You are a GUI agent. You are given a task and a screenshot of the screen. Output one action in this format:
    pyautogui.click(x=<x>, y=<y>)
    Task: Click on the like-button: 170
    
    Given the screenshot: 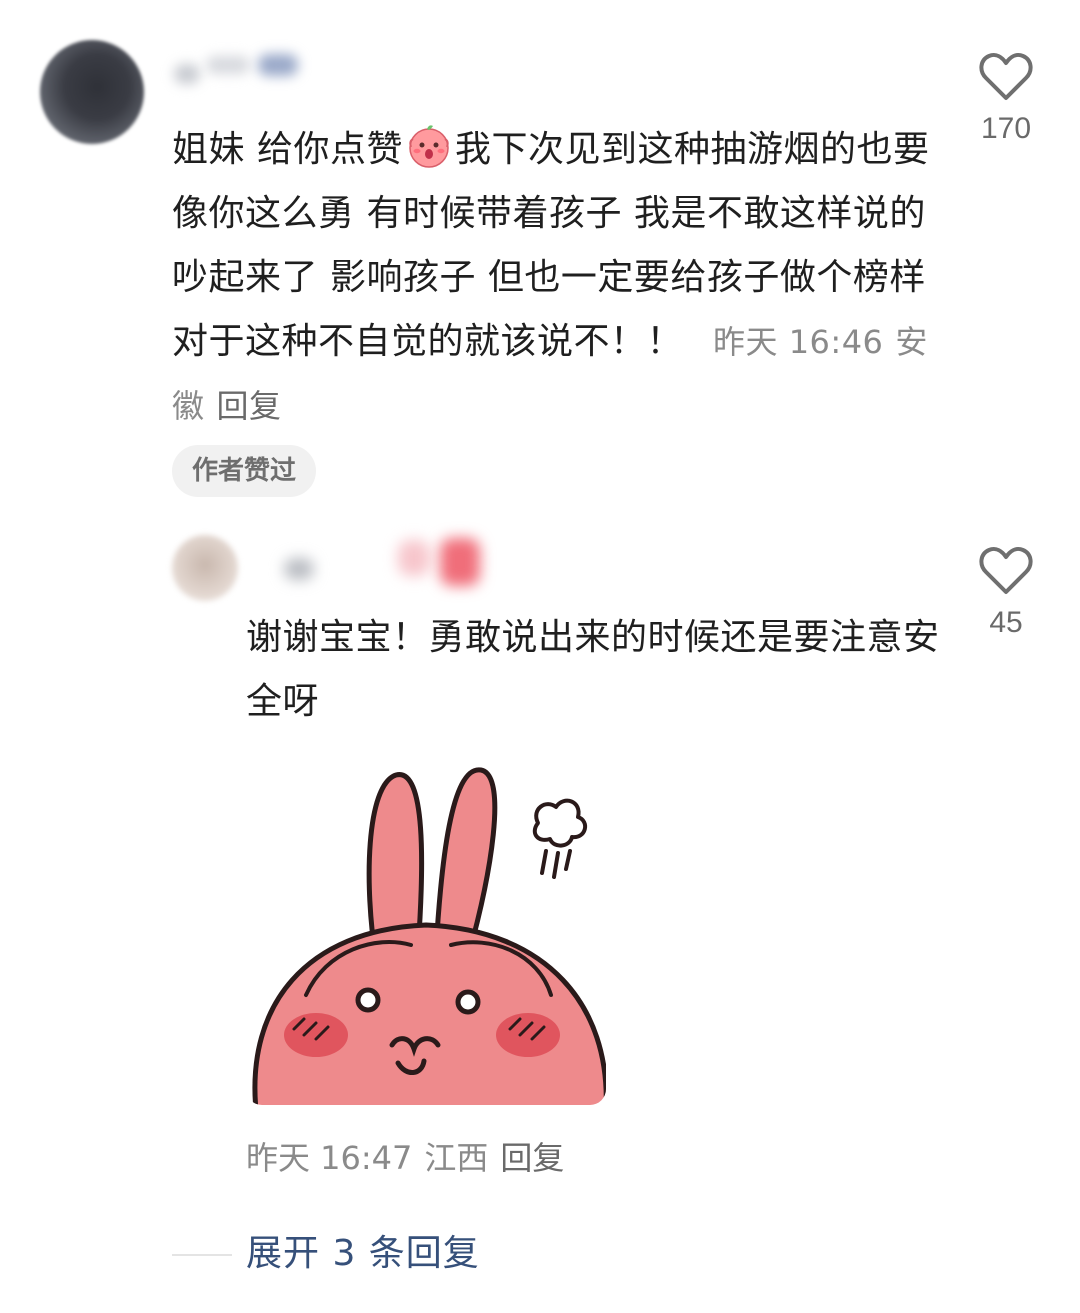 What is the action you would take?
    pyautogui.click(x=1006, y=99)
    